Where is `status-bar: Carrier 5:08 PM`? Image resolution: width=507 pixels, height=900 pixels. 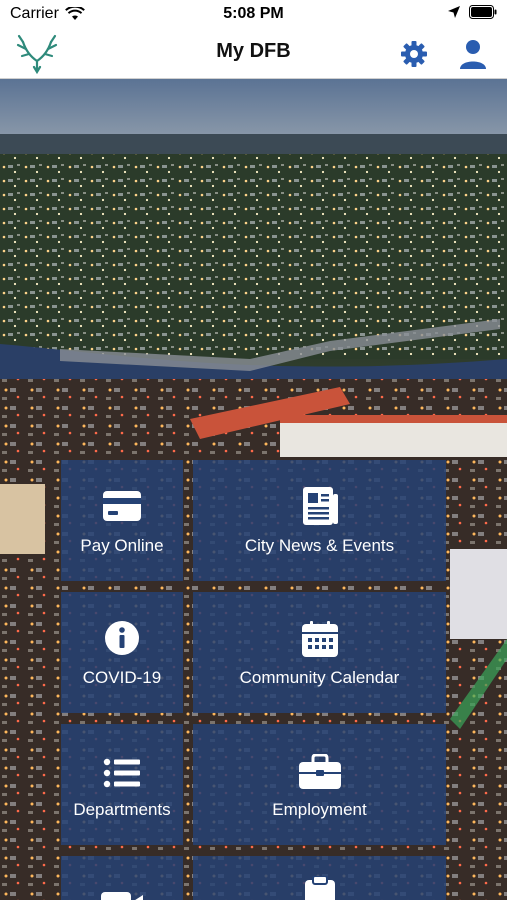
status-bar: Carrier 5:08 PM is located at coordinates (253, 15).